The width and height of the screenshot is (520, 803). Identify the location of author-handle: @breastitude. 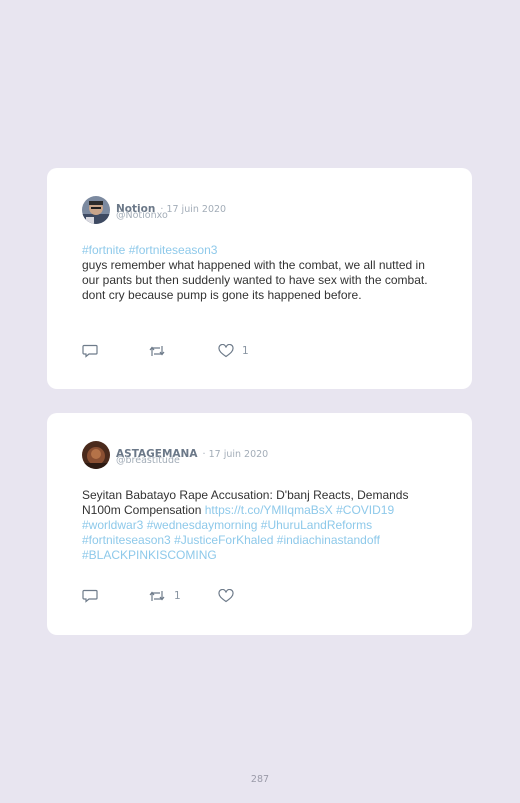
(148, 460).